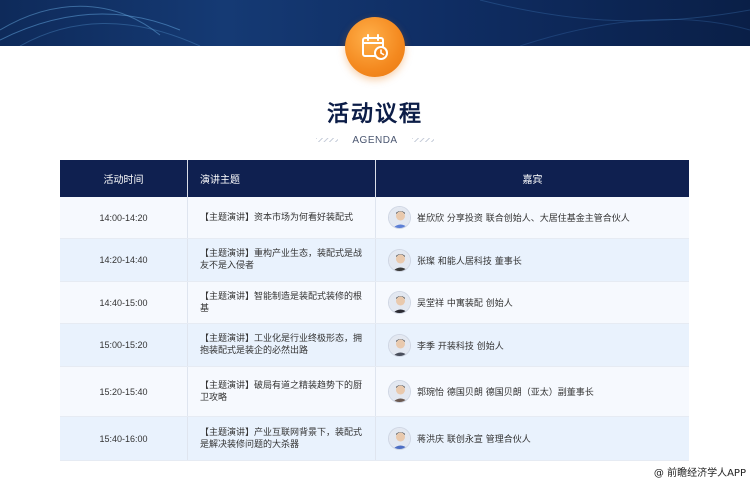 The width and height of the screenshot is (750, 483). I want to click on calendar-clock-icon, so click(375, 47).